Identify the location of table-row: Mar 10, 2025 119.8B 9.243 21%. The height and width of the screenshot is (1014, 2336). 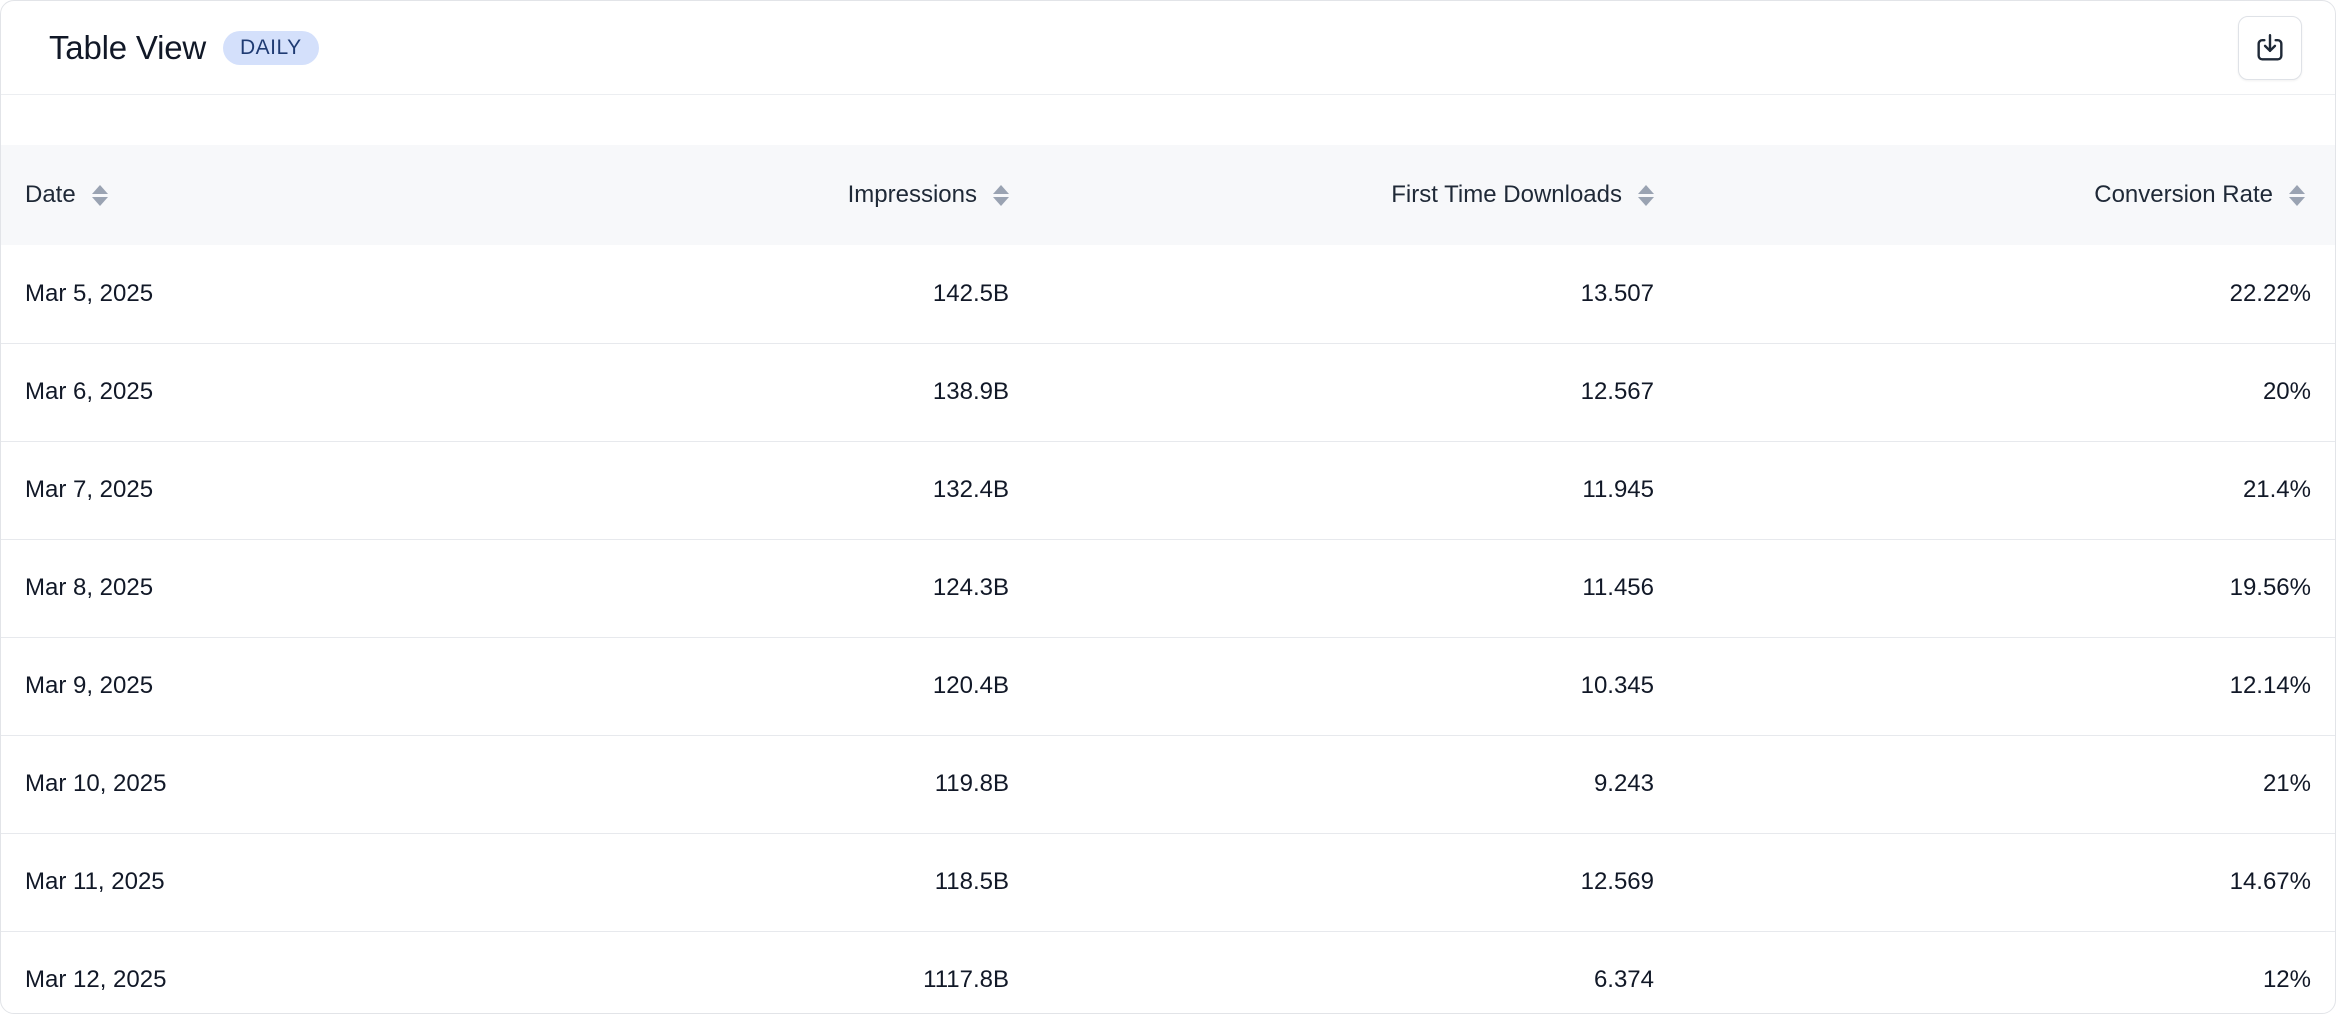
(1168, 784).